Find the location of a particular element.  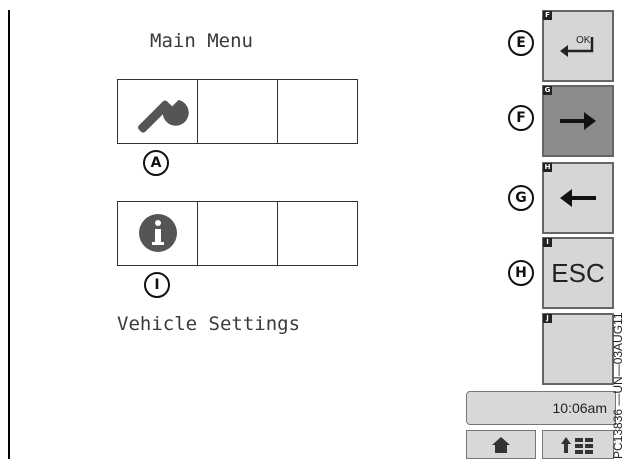

figure-id: PC13836 —UN—03AUG11 is located at coordinates (618, 385).